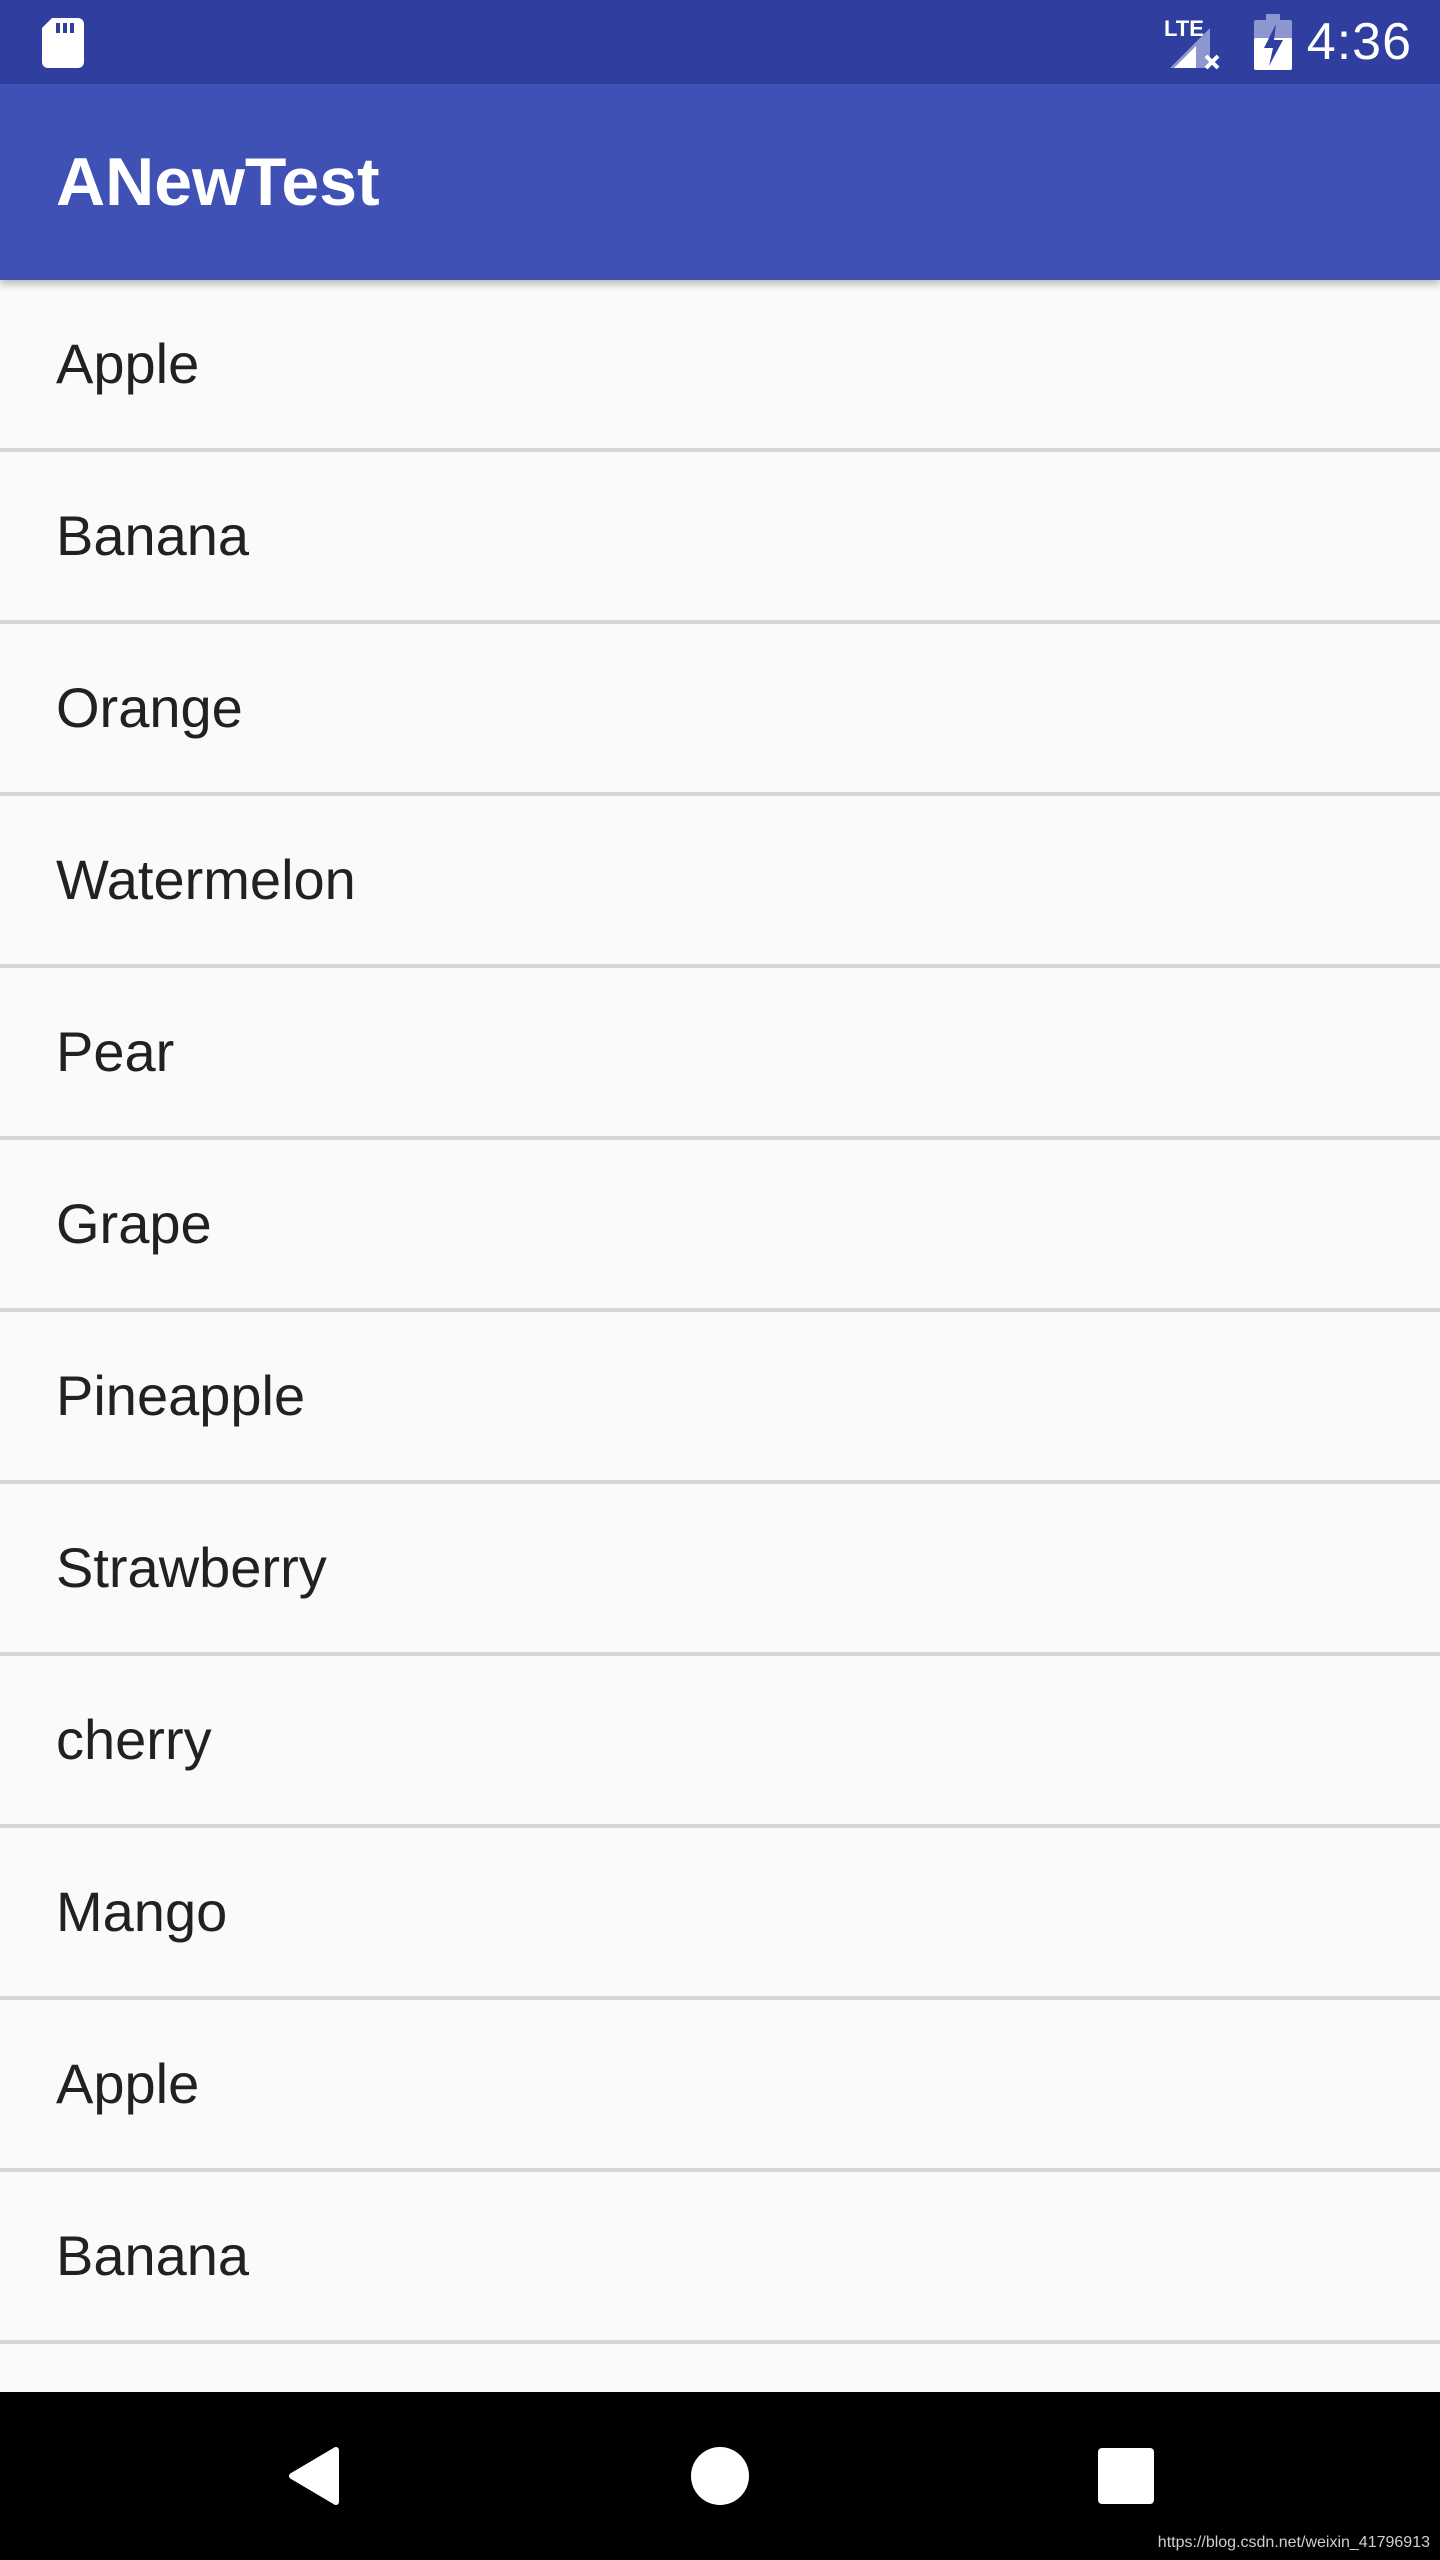  What do you see at coordinates (1192, 43) in the screenshot?
I see `lte-signal-icon: LTE` at bounding box center [1192, 43].